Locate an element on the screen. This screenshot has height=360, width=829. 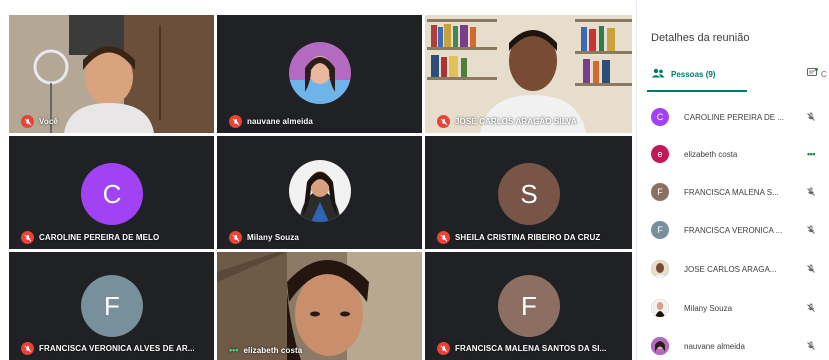
participant-name: elizabeth costa is located at coordinates (273, 350).